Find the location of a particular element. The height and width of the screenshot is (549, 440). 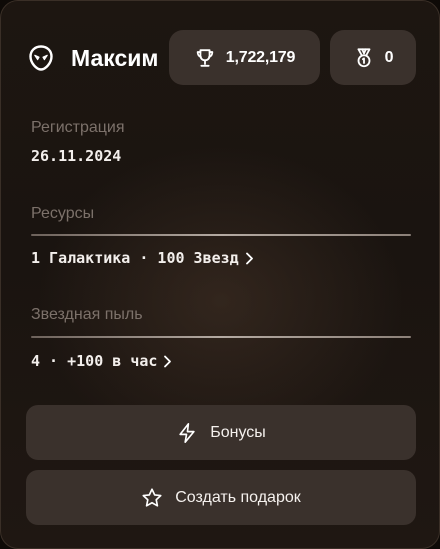

stardust-value: 4 · +100 в час is located at coordinates (94, 361).